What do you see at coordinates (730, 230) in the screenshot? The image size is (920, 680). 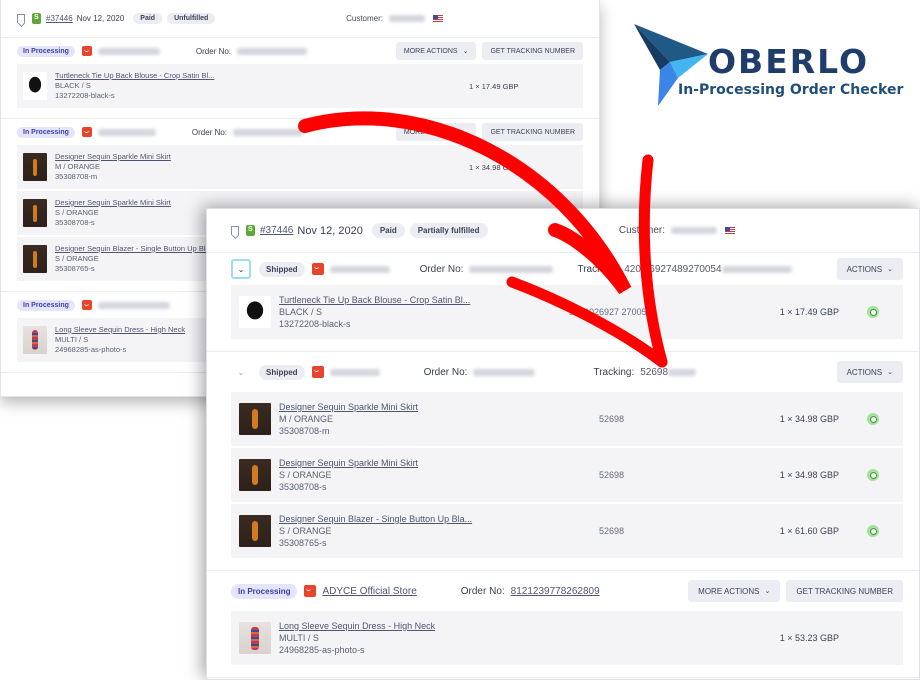 I see `us-flag-icon` at bounding box center [730, 230].